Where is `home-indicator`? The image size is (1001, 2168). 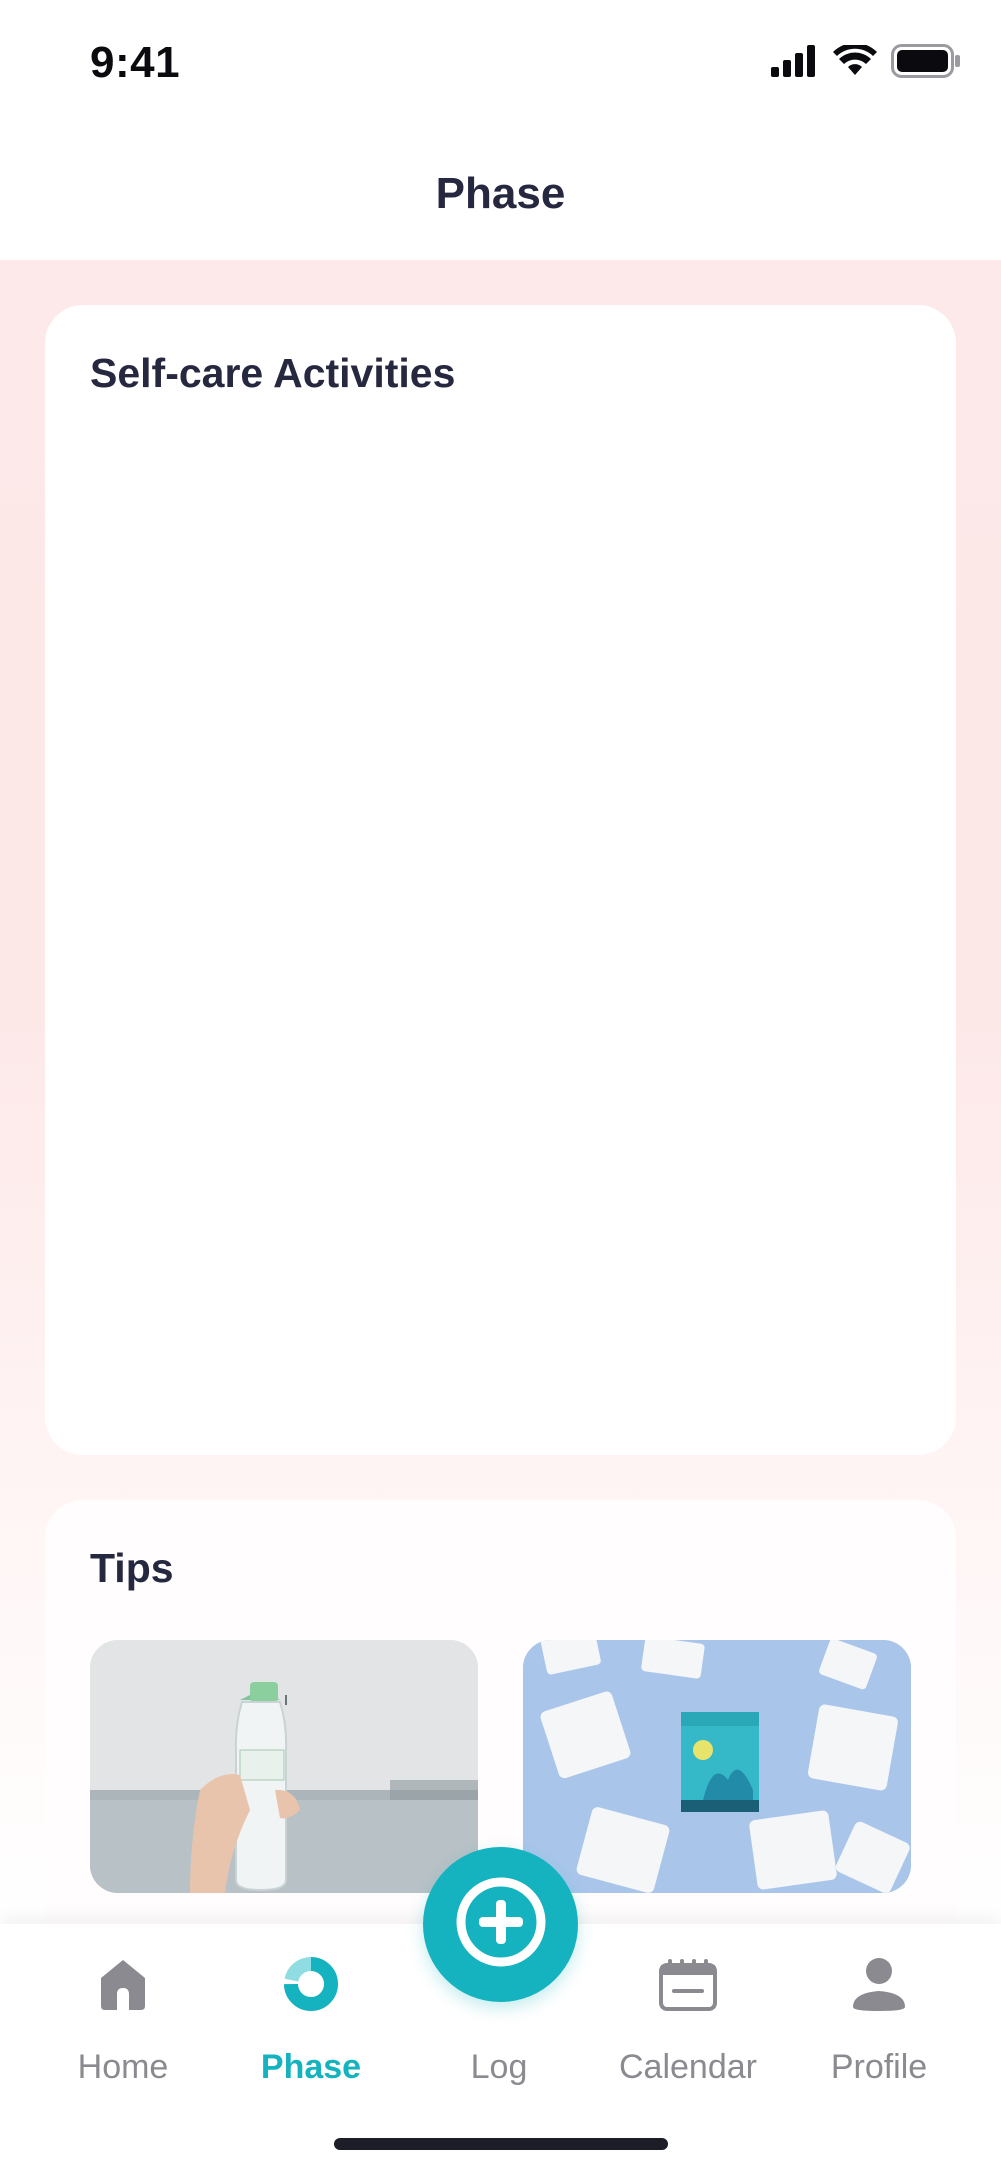
home-indicator is located at coordinates (501, 2144).